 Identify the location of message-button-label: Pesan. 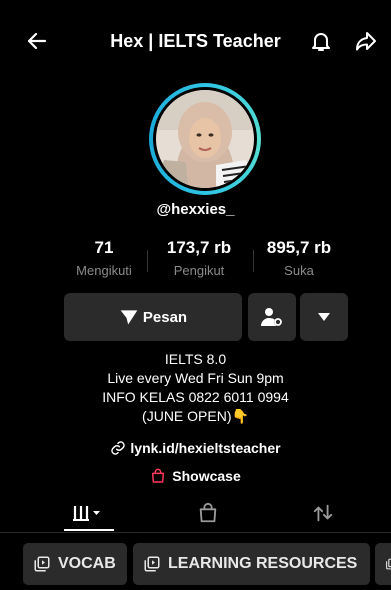
(165, 317).